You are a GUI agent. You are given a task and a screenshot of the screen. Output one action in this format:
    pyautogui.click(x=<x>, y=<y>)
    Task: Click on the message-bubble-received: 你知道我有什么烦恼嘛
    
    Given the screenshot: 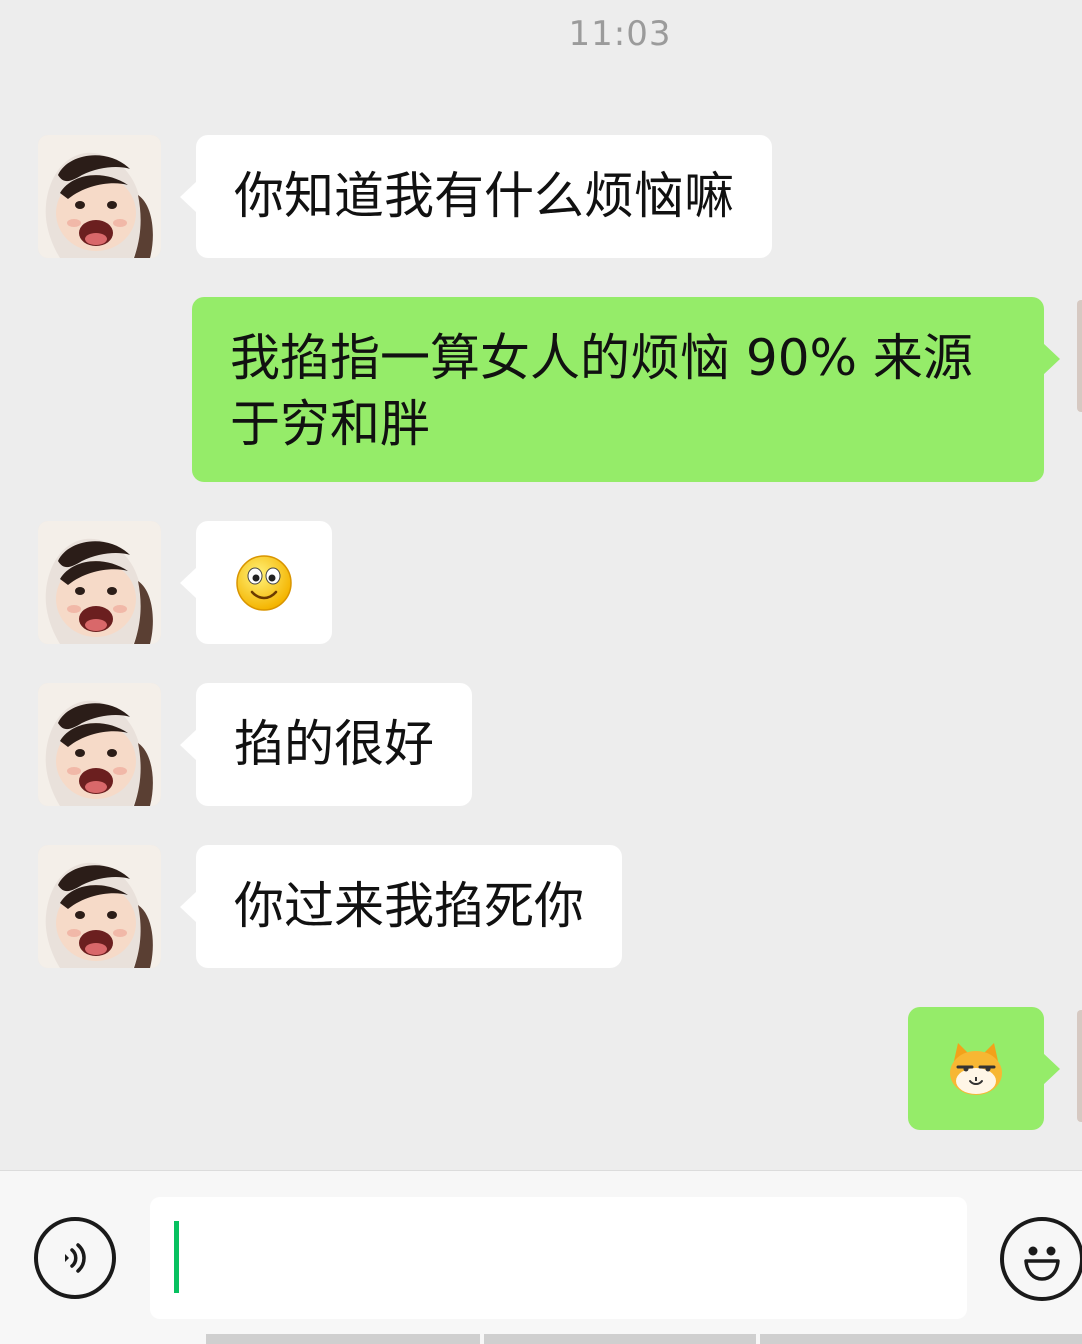 What is the action you would take?
    pyautogui.click(x=476, y=196)
    